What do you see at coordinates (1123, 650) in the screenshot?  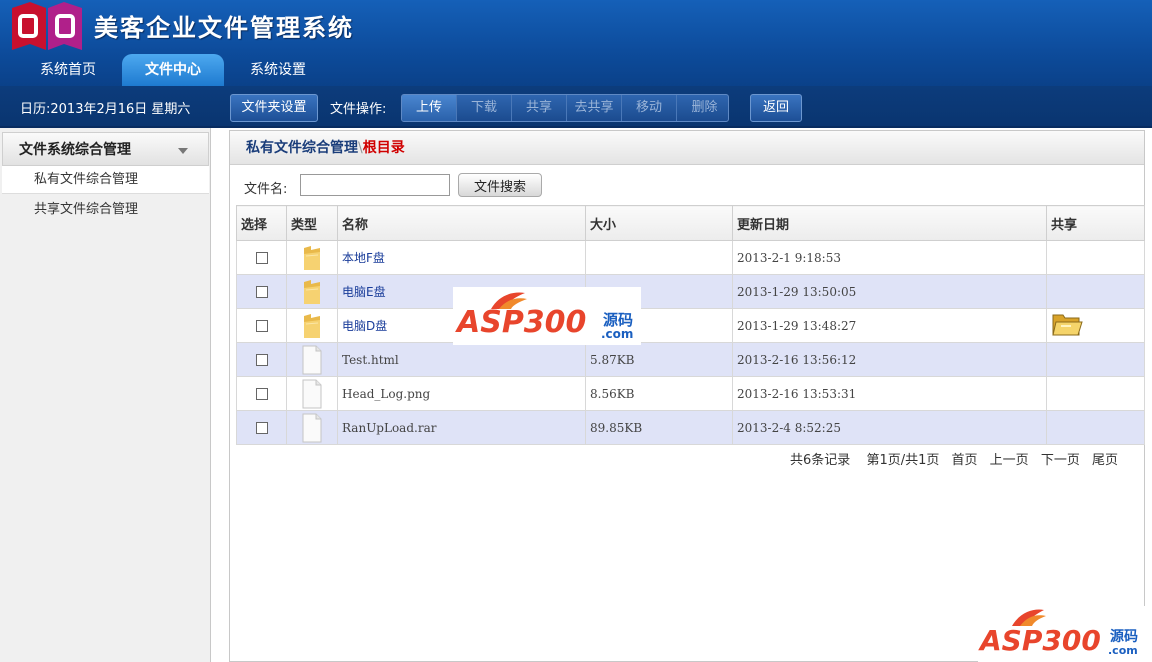 I see `watermark-dotcom-corner: .com` at bounding box center [1123, 650].